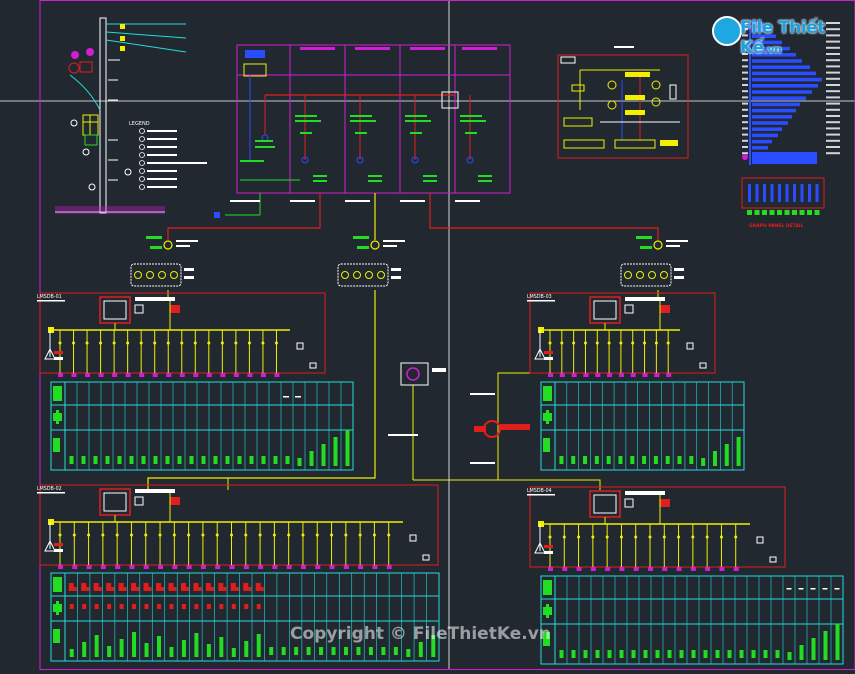 This screenshot has height=674, width=855. What do you see at coordinates (539, 297) in the screenshot?
I see `board-label-panel-3: LMSDB-03` at bounding box center [539, 297].